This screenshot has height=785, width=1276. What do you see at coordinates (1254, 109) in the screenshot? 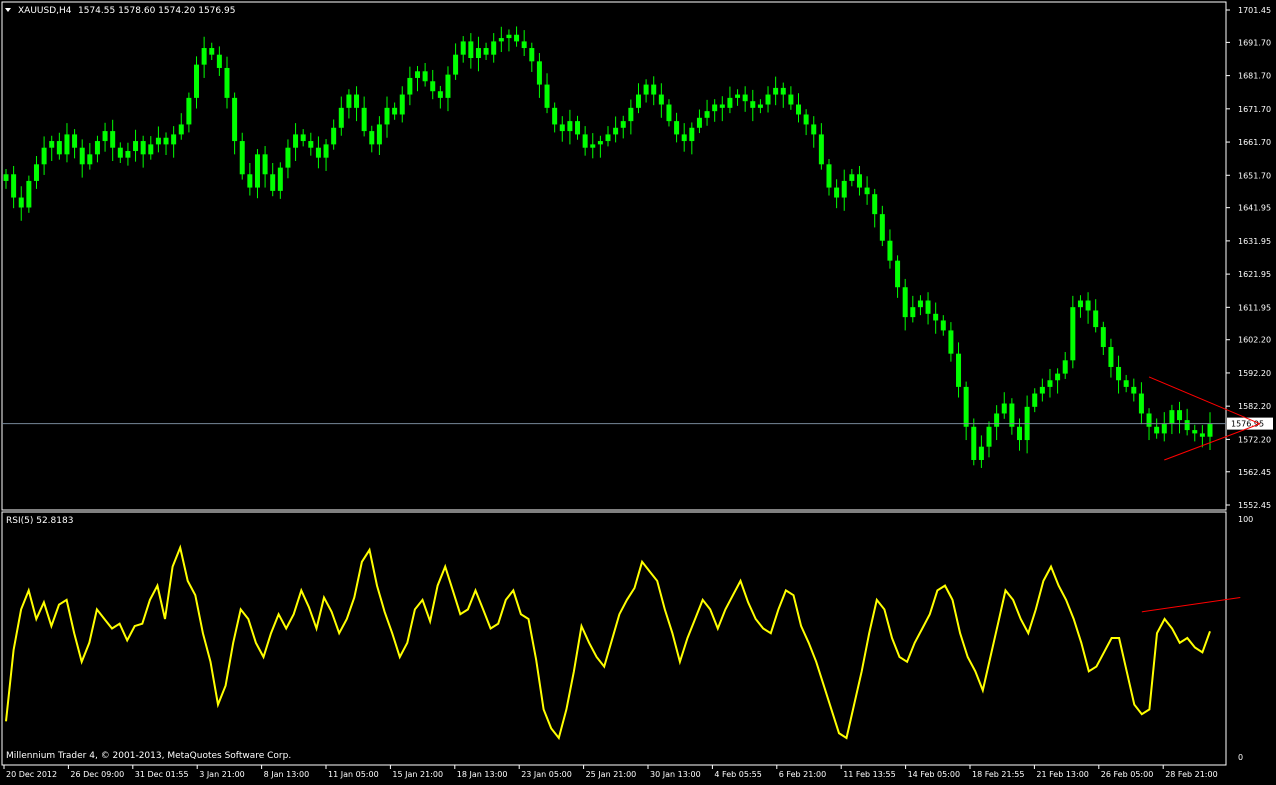
I see `price-tick-label: 1671.70` at bounding box center [1254, 109].